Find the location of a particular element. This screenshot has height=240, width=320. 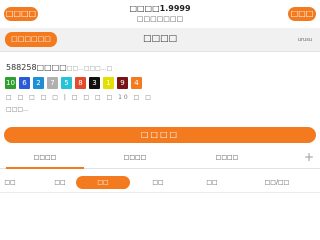

filter-option: □□/□□ is located at coordinates (277, 182).